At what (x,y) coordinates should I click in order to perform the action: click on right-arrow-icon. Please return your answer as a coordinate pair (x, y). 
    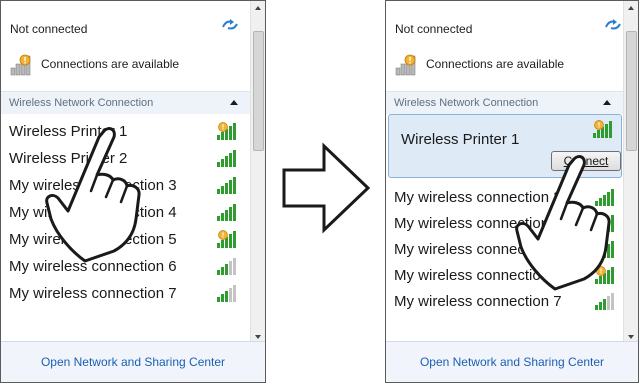
    Looking at the image, I should click on (326, 188).